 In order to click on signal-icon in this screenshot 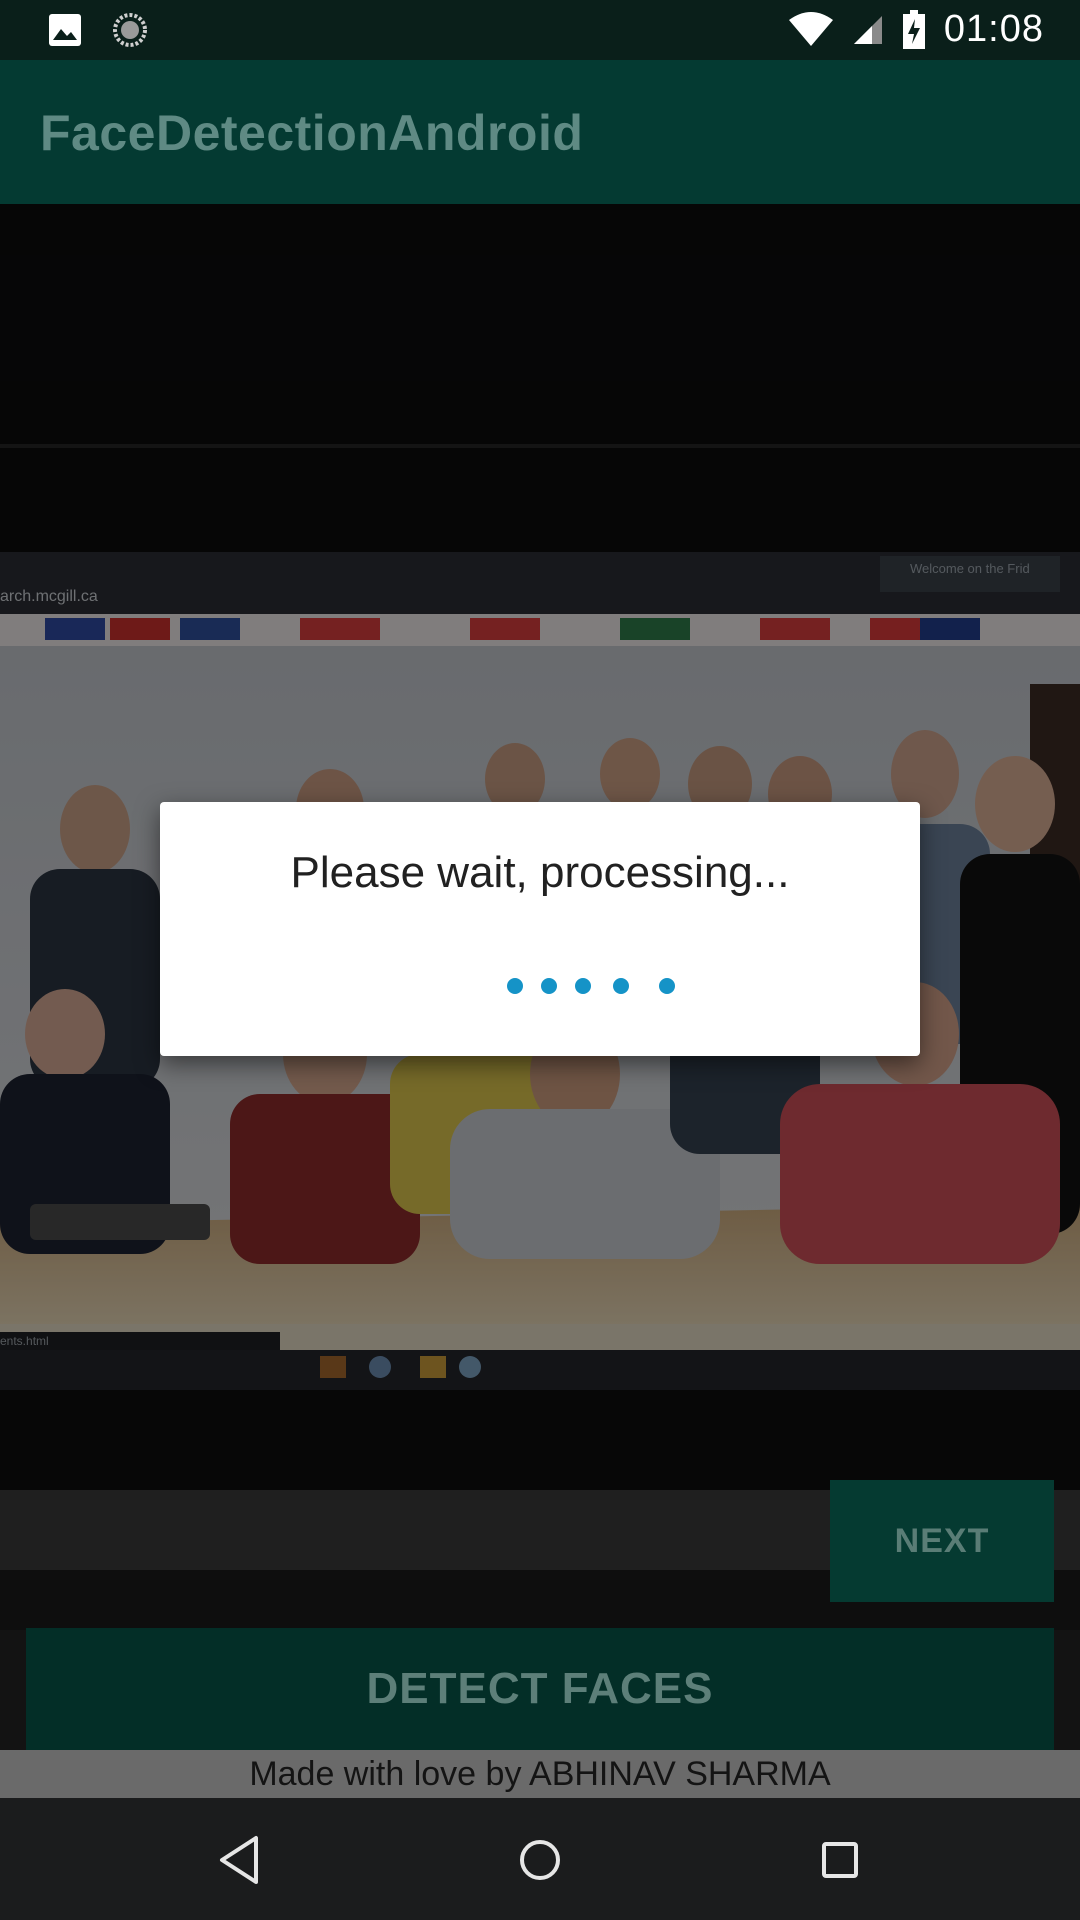, I will do `click(867, 29)`.